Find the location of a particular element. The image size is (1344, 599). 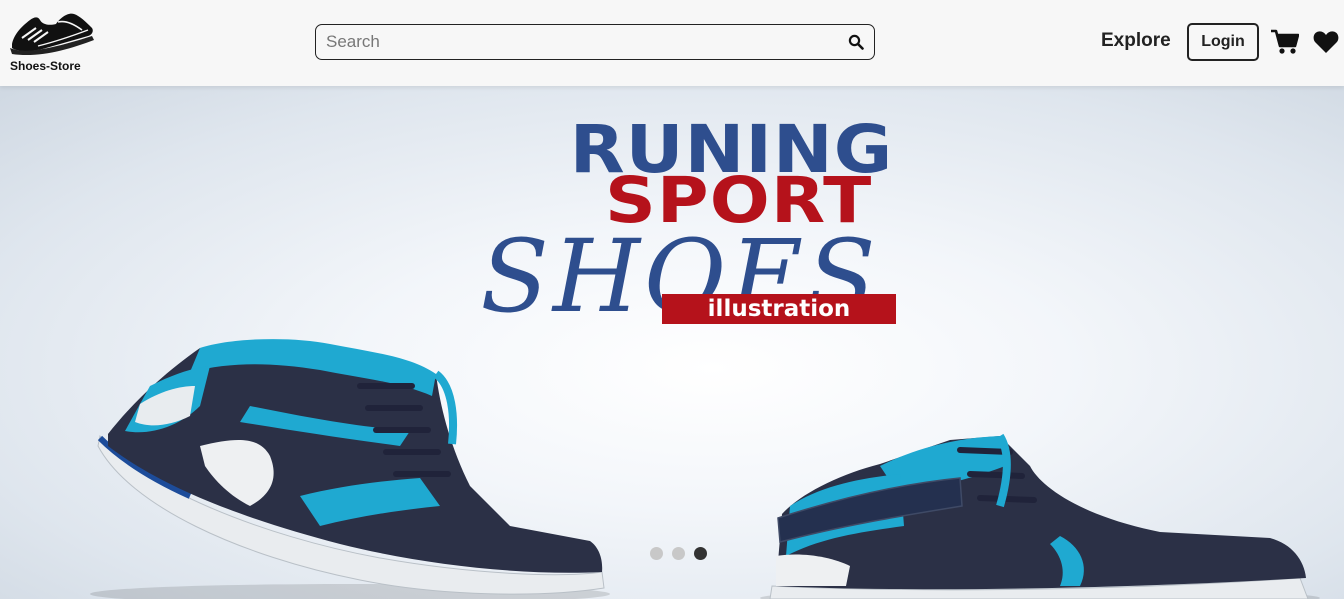

hero-tag-illustration: illustration is located at coordinates (779, 309).